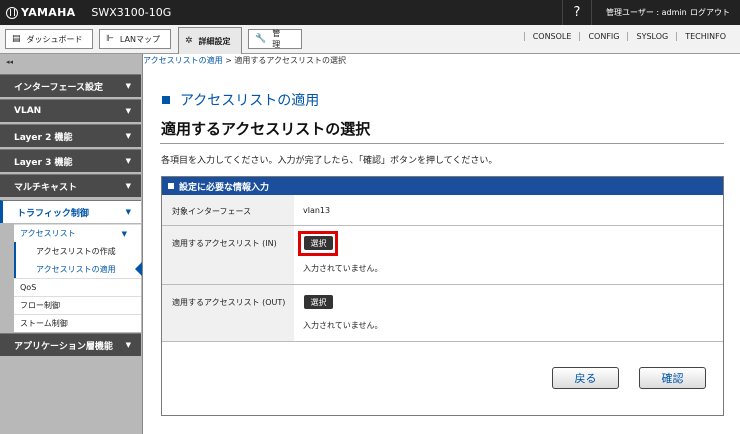 This screenshot has width=740, height=434. Describe the element at coordinates (12, 12) in the screenshot. I see `yamaha-logo-icon` at that location.